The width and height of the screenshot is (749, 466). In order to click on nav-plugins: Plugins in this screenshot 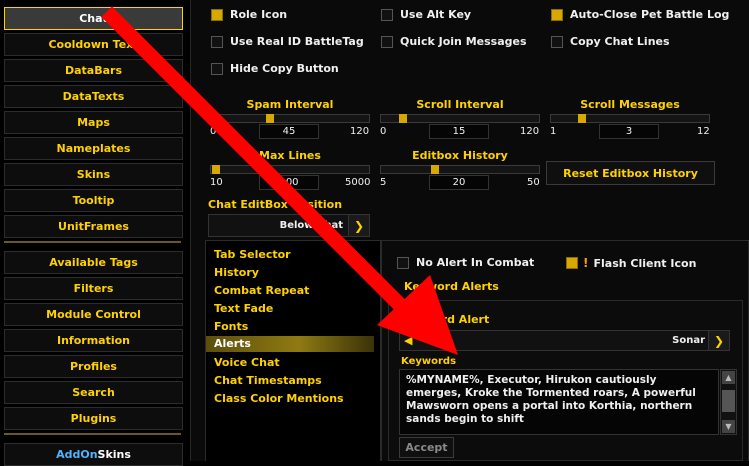, I will do `click(93, 418)`.